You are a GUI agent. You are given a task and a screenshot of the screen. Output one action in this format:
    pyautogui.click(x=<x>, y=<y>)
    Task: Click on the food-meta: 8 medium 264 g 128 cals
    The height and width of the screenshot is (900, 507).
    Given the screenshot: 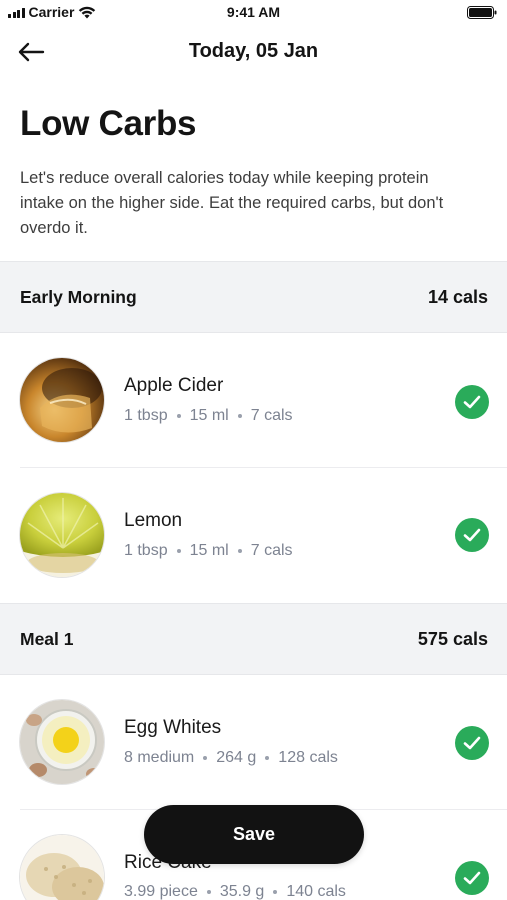 What is the action you would take?
    pyautogui.click(x=231, y=758)
    